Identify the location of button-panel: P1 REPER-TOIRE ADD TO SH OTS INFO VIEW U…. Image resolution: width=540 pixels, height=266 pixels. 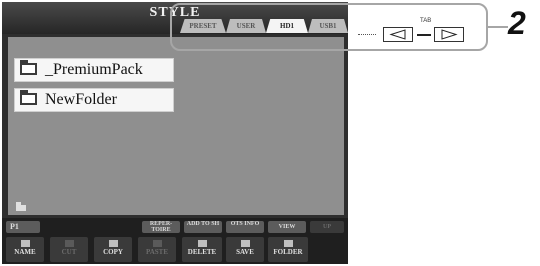
(175, 241).